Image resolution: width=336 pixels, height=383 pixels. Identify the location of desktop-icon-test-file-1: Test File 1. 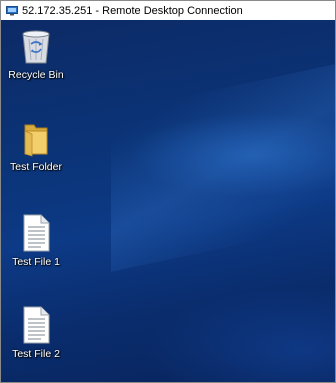
(37, 241).